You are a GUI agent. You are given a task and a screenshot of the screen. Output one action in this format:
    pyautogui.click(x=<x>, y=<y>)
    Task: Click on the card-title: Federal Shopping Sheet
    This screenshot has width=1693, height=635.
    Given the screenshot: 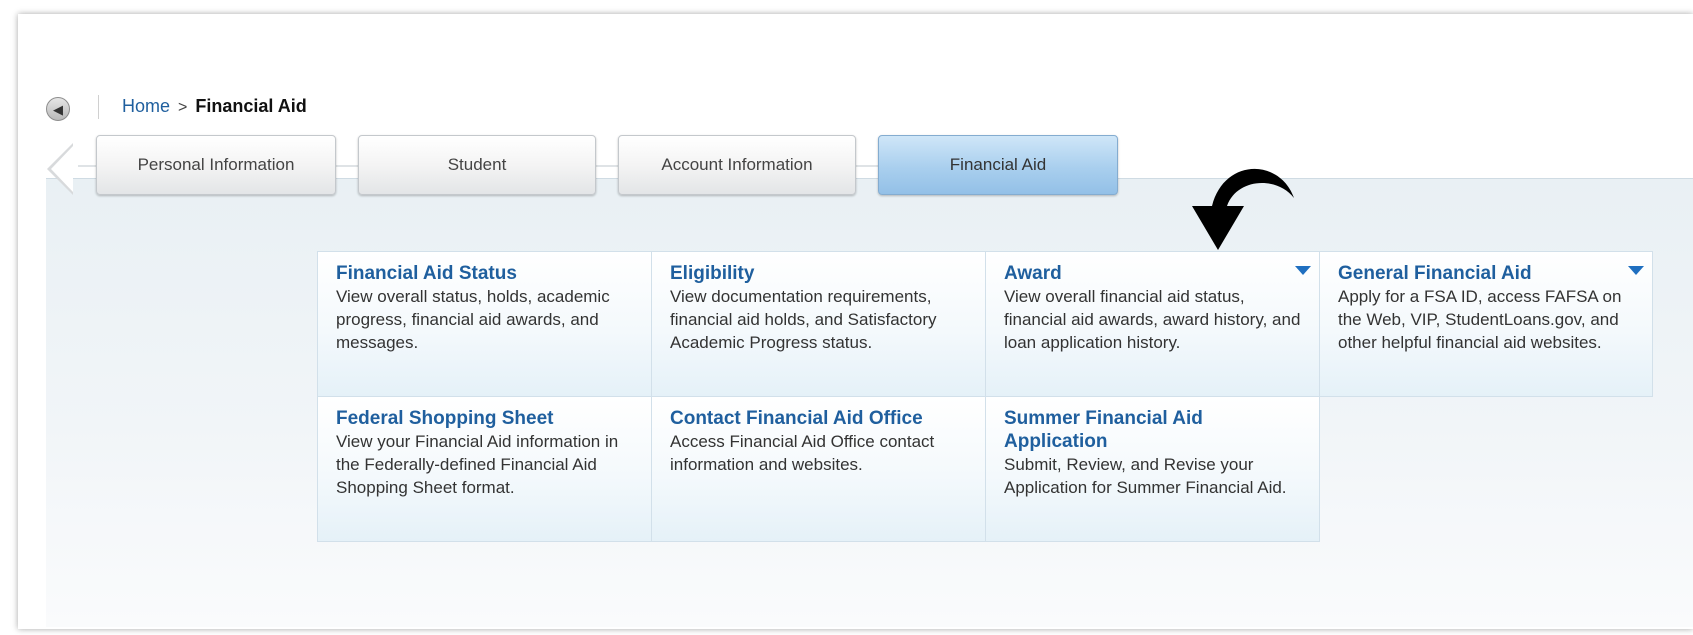 What is the action you would take?
    pyautogui.click(x=484, y=418)
    